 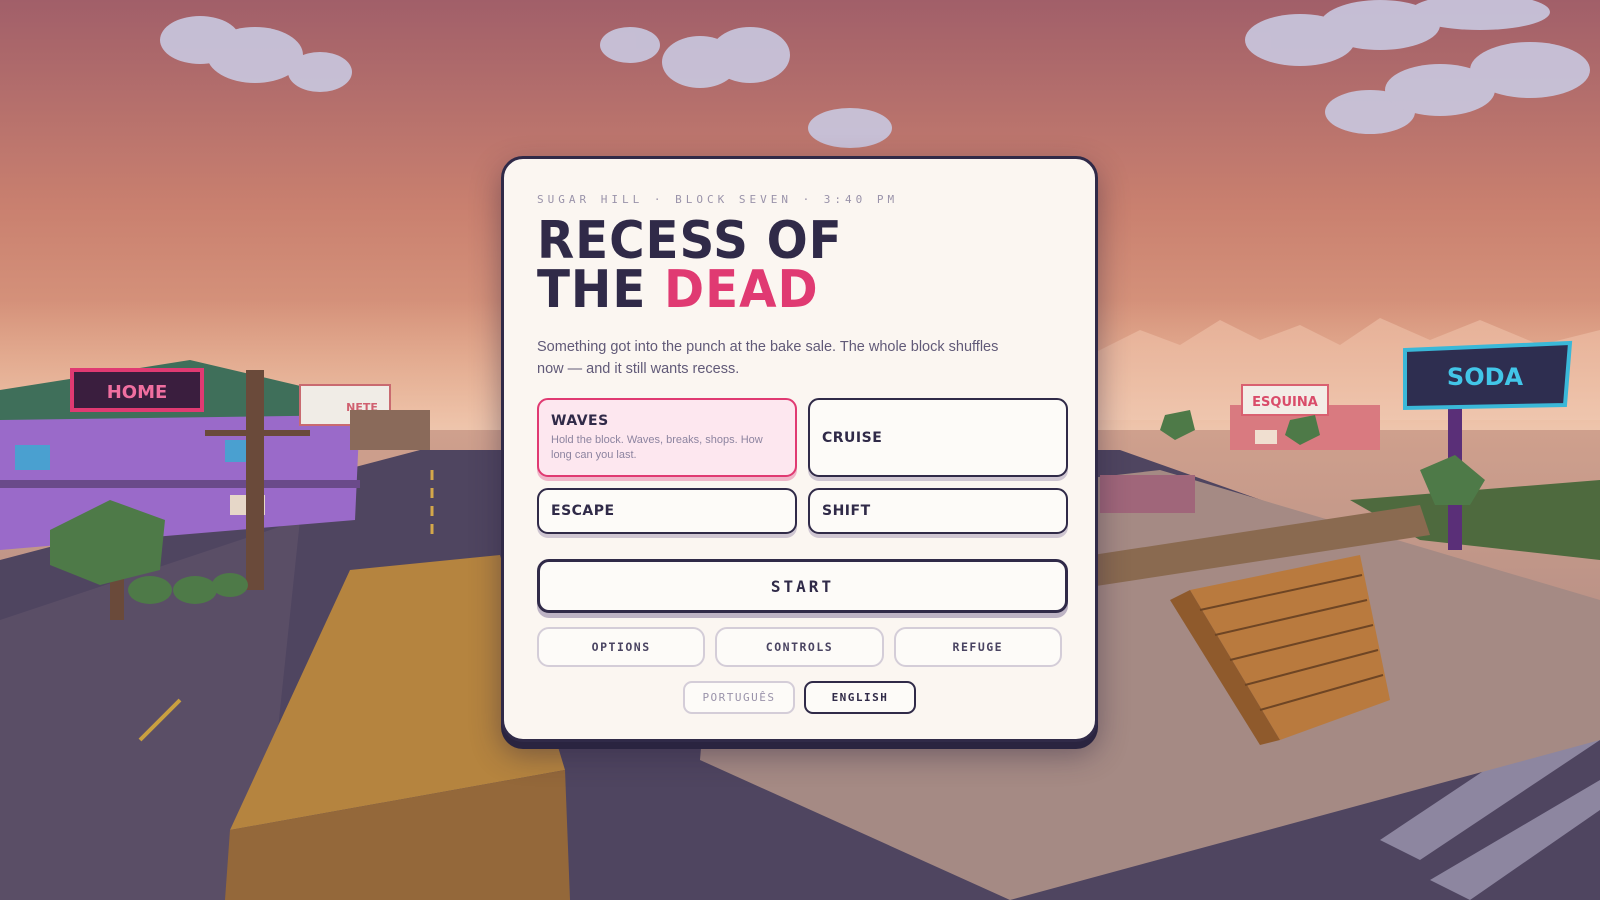 What do you see at coordinates (802, 586) in the screenshot?
I see `start-button: START` at bounding box center [802, 586].